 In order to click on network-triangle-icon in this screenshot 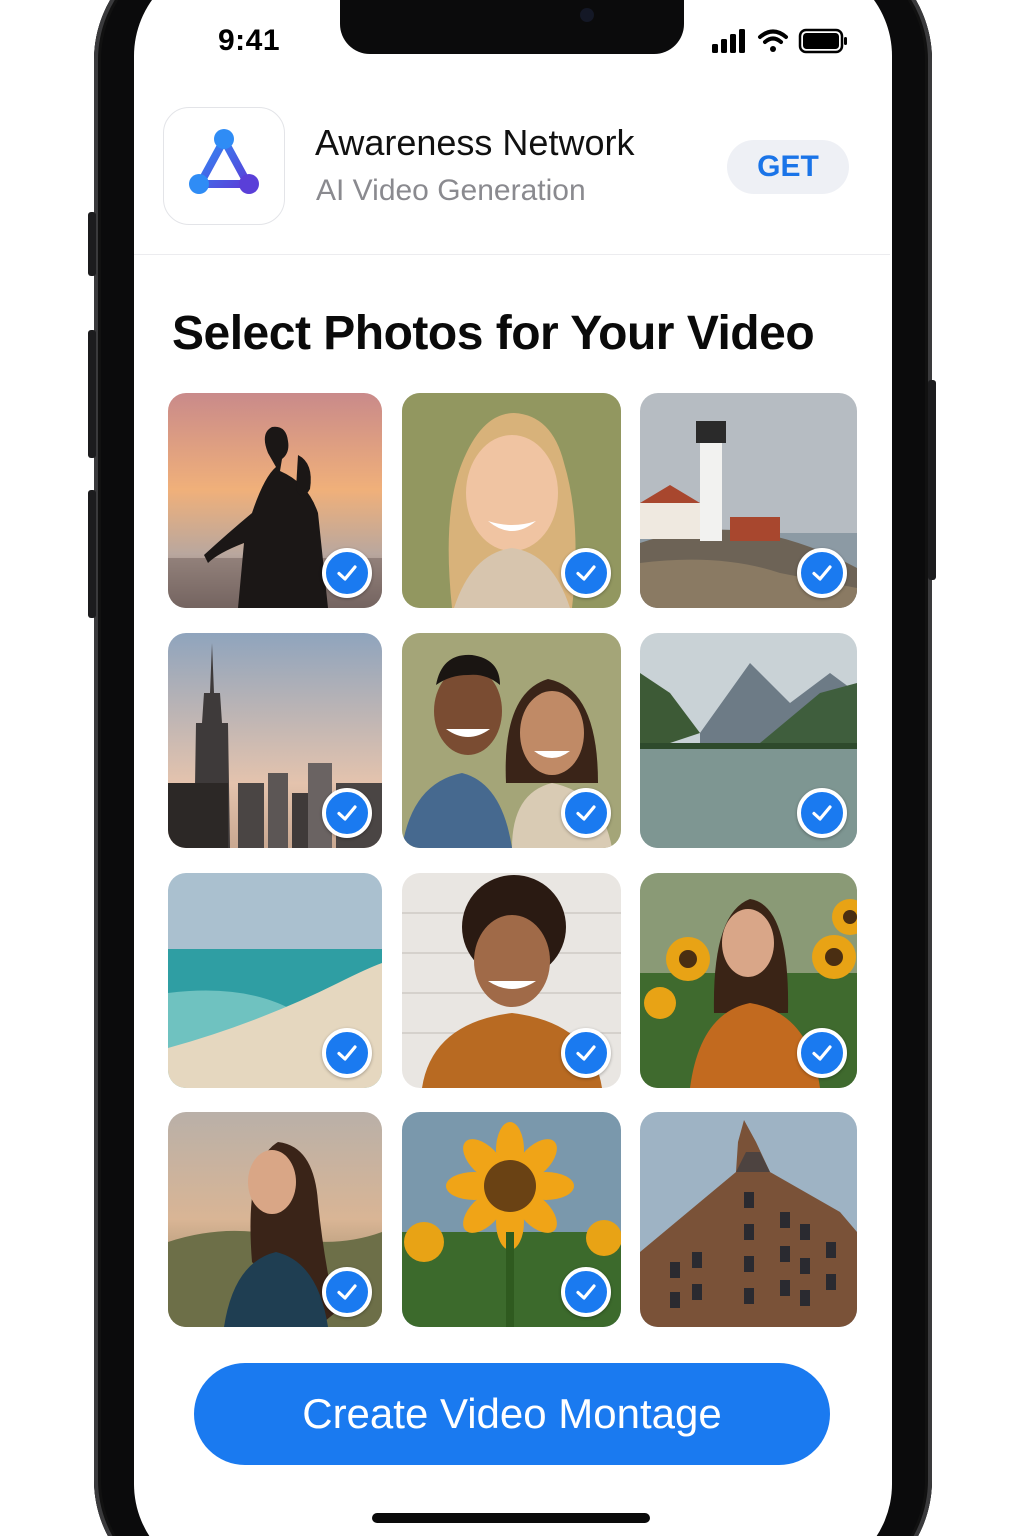, I will do `click(224, 161)`.